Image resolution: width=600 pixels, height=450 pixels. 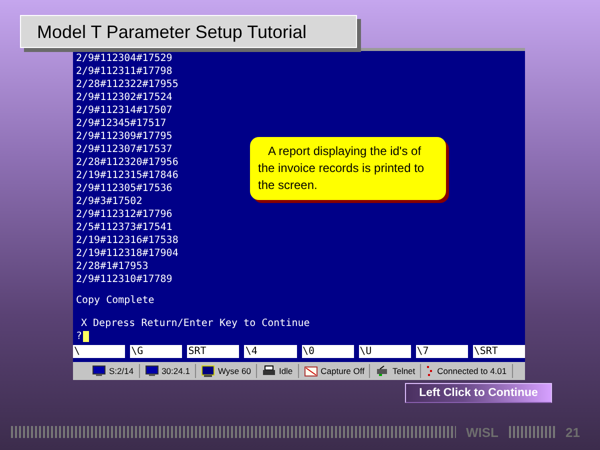 What do you see at coordinates (124, 110) in the screenshot?
I see `report-line: 2/9#112314#17507` at bounding box center [124, 110].